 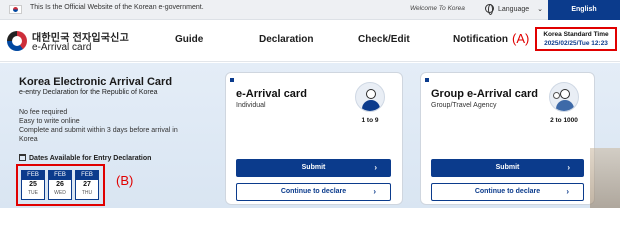 I want to click on date-day: 26, so click(x=60, y=184).